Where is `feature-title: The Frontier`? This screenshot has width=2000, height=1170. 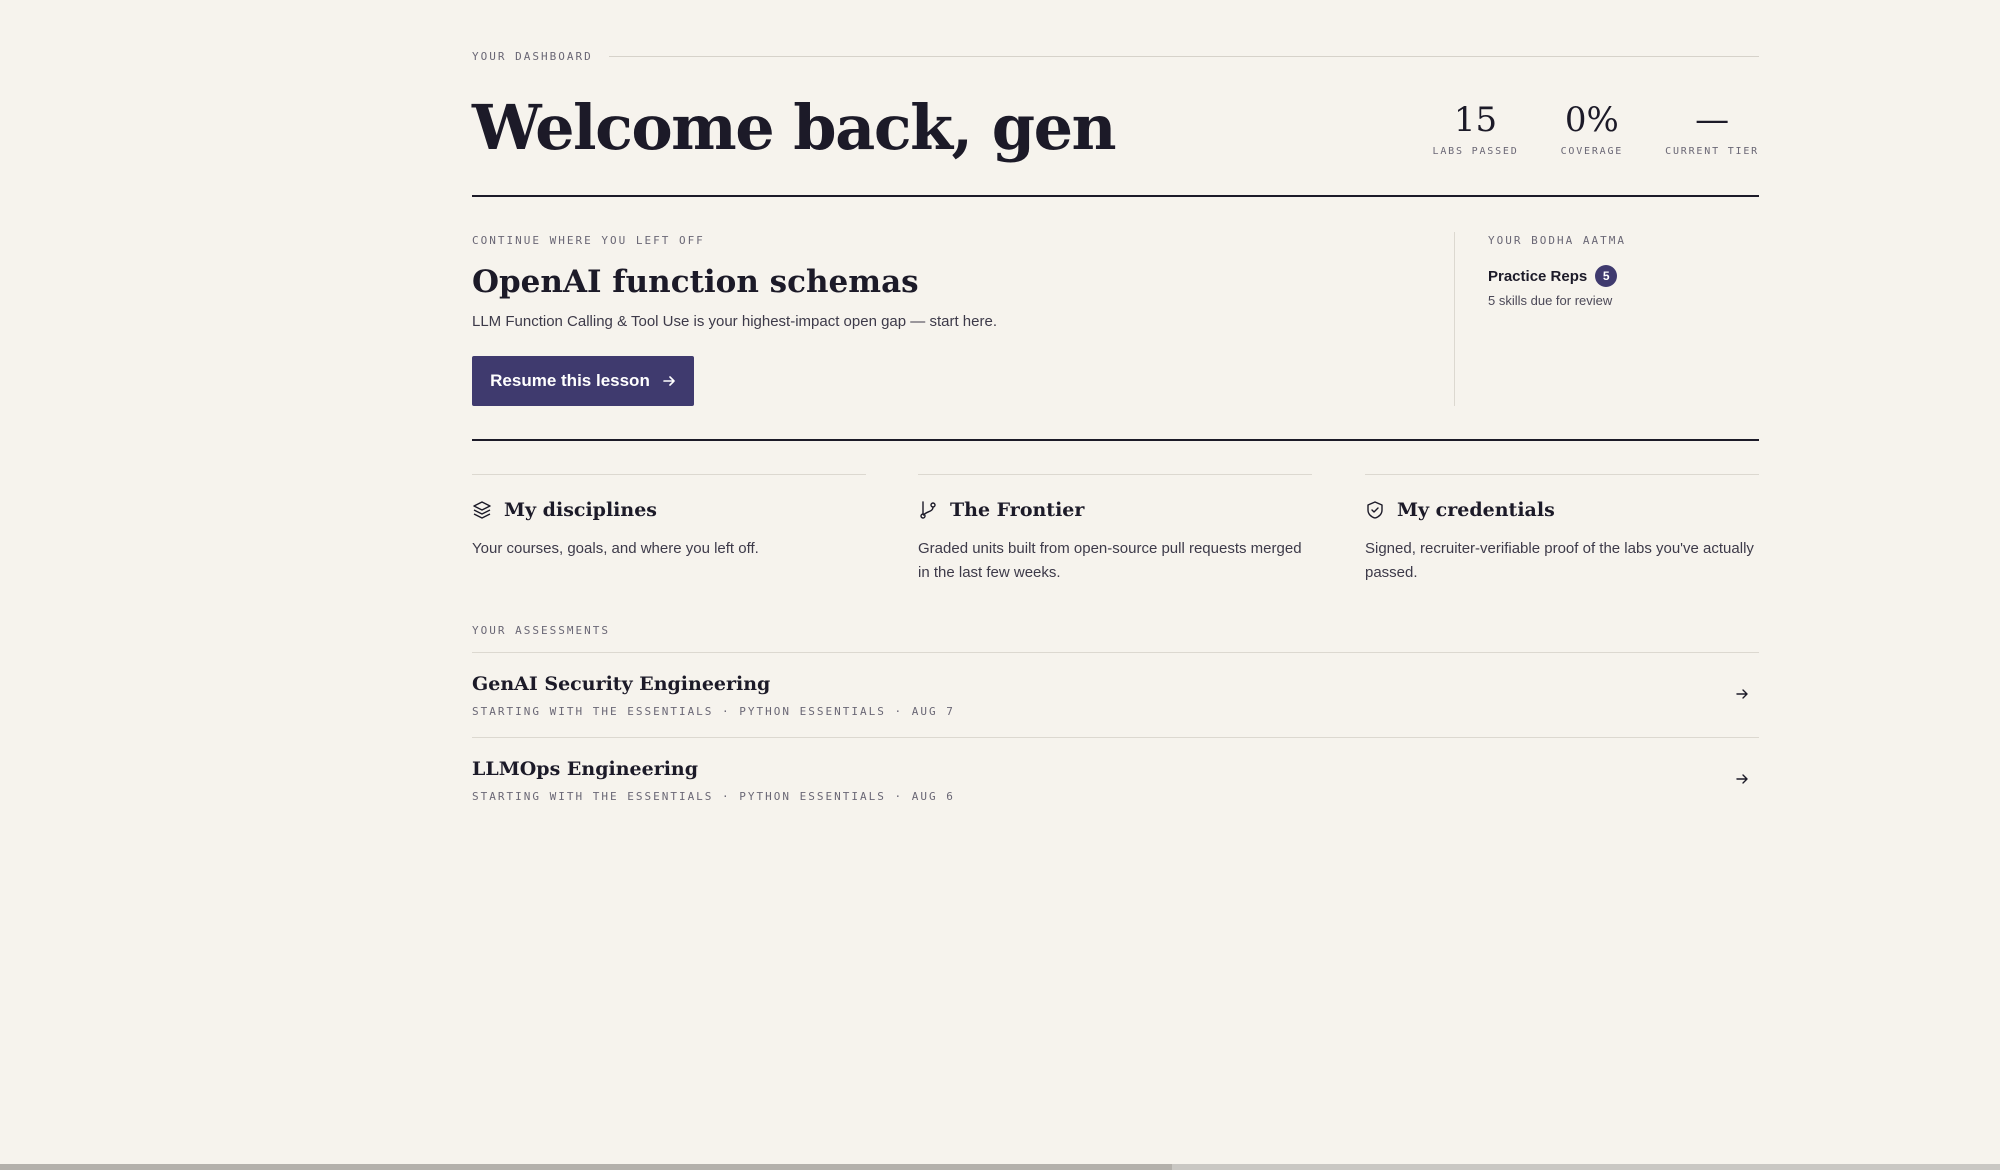 feature-title: The Frontier is located at coordinates (1017, 510).